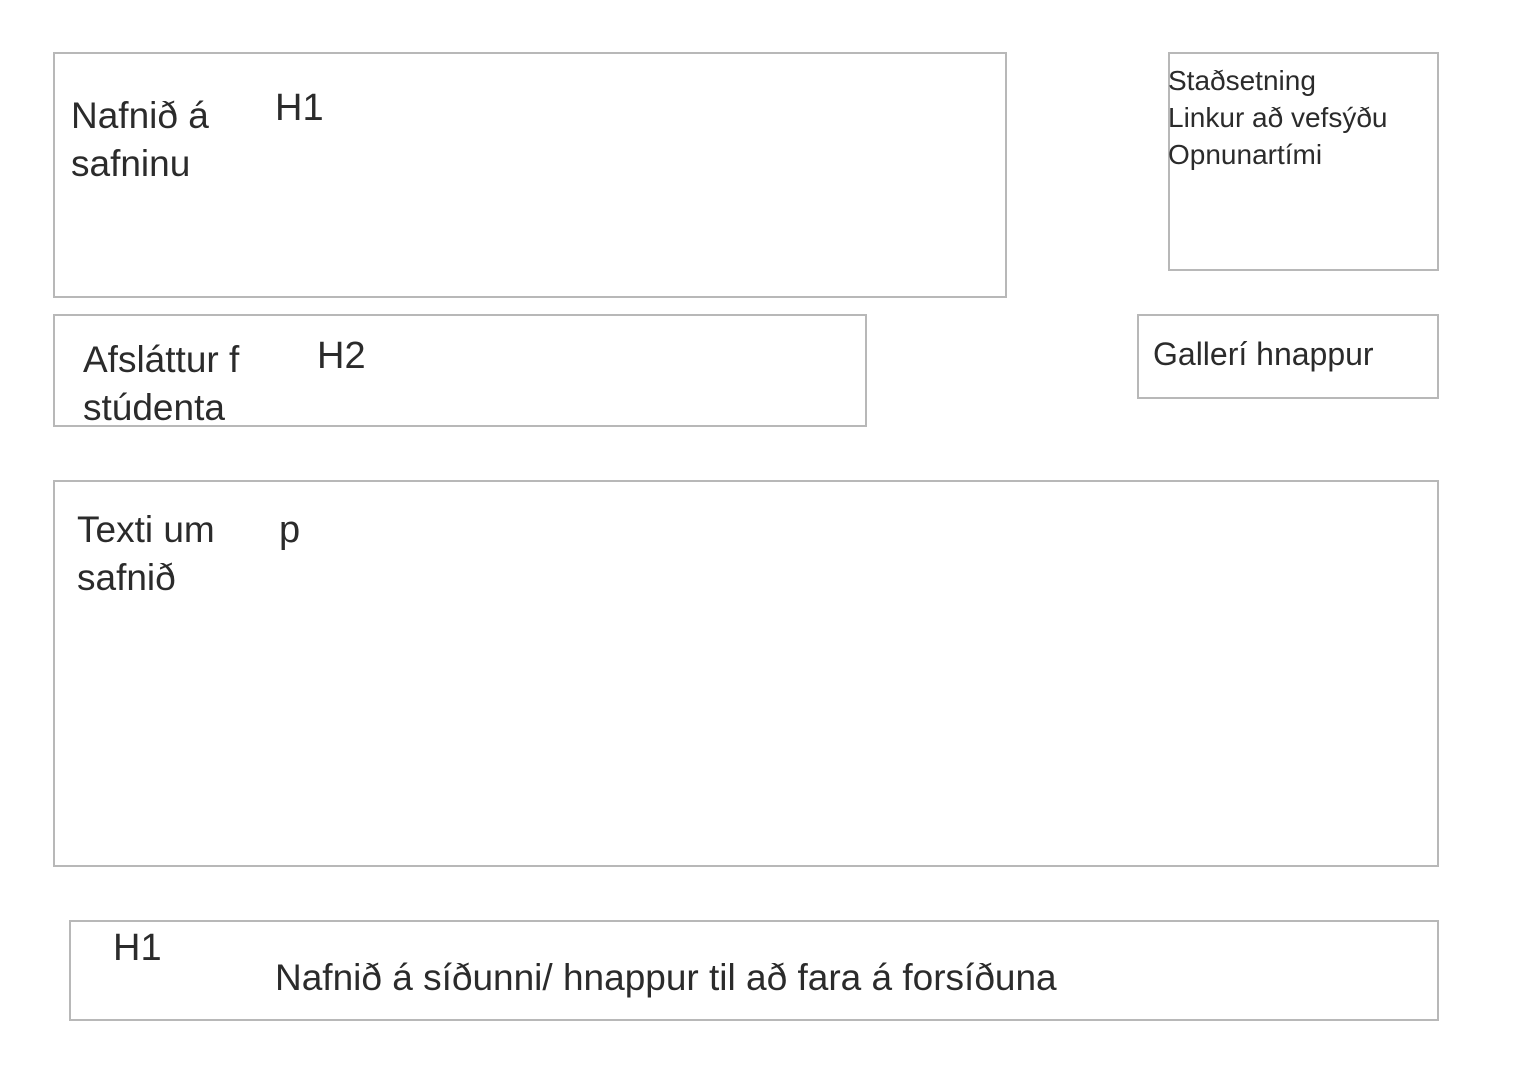 This screenshot has height=1065, width=1513. Describe the element at coordinates (161, 359) in the screenshot. I see `student-discount-label-line1: Afsláttur f` at that location.